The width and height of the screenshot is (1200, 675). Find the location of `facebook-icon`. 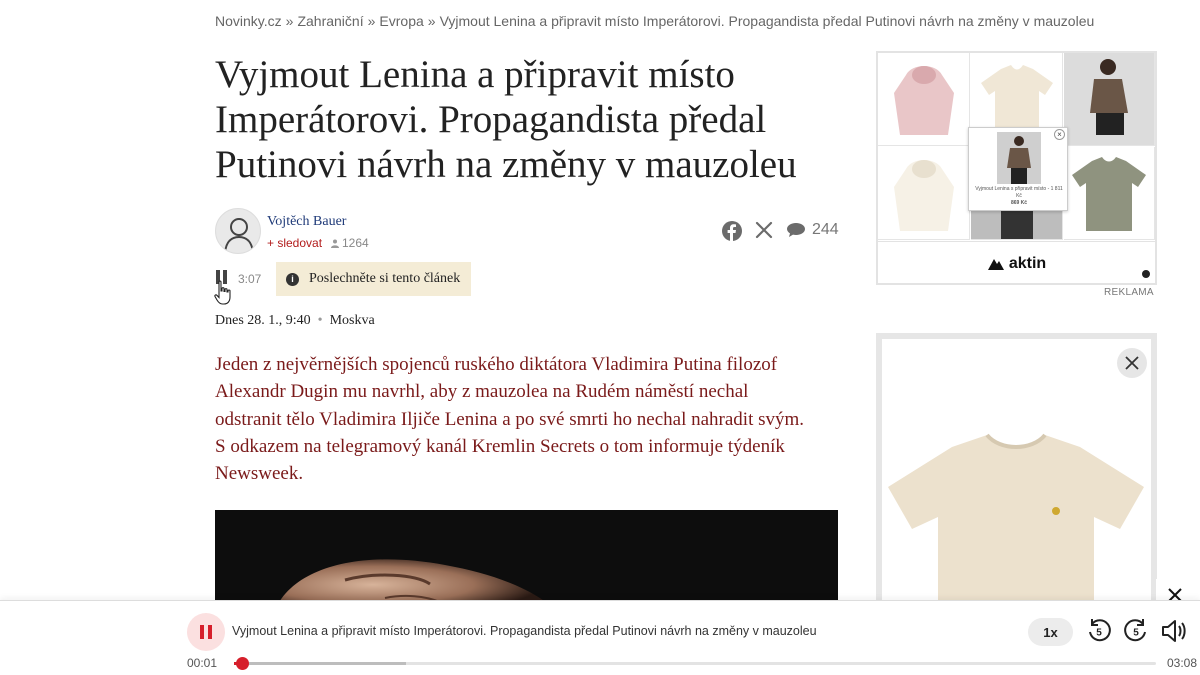

facebook-icon is located at coordinates (732, 231).